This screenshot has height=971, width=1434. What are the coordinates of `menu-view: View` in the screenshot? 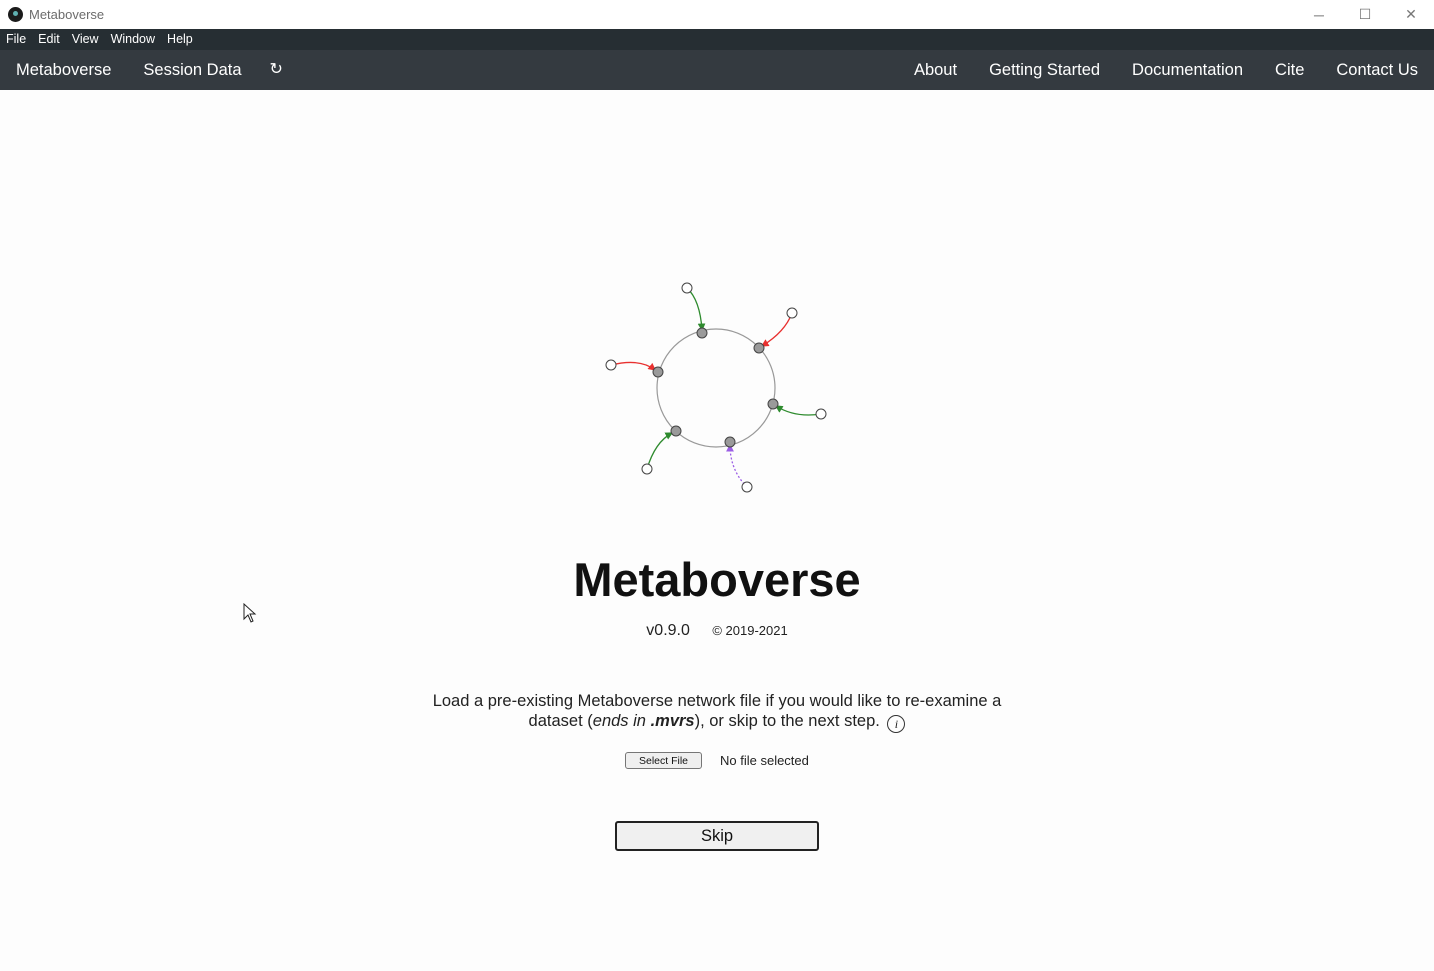 It's located at (85, 39).